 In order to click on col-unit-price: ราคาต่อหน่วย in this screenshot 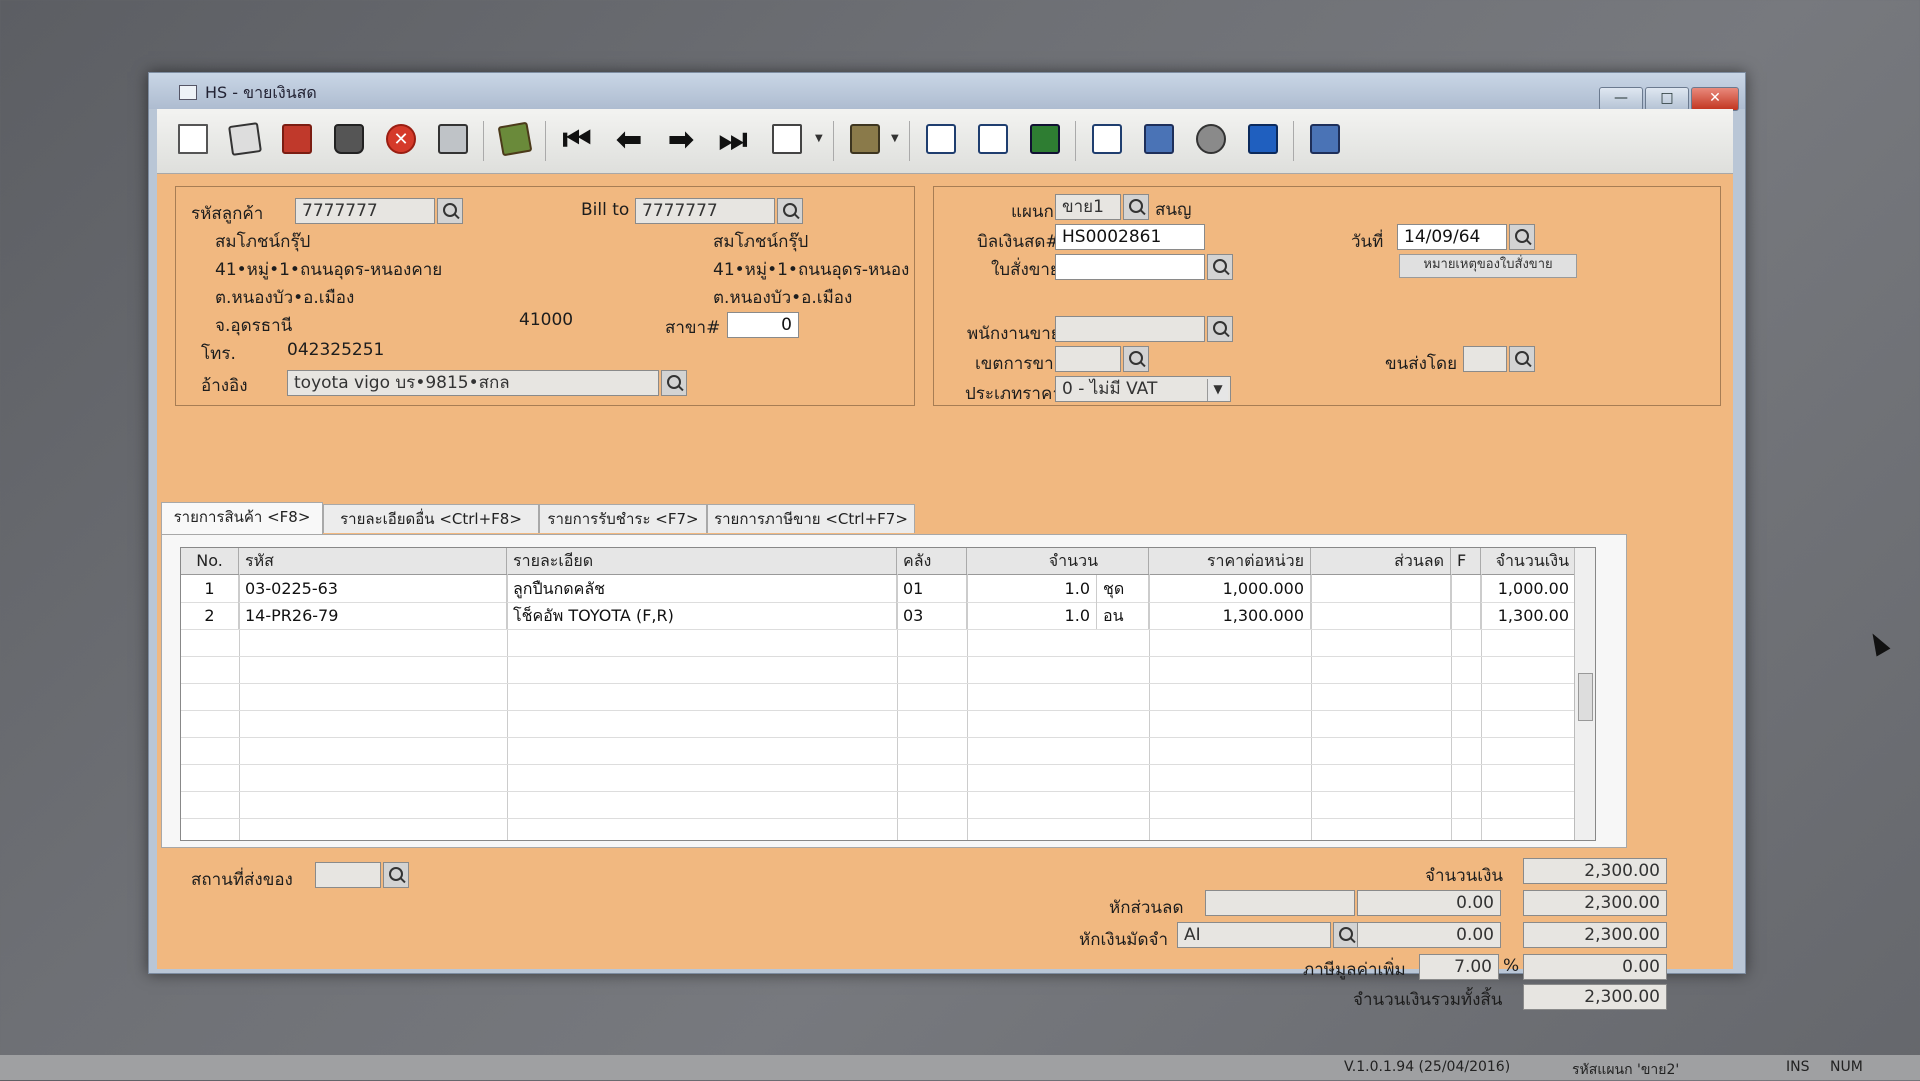, I will do `click(1230, 561)`.